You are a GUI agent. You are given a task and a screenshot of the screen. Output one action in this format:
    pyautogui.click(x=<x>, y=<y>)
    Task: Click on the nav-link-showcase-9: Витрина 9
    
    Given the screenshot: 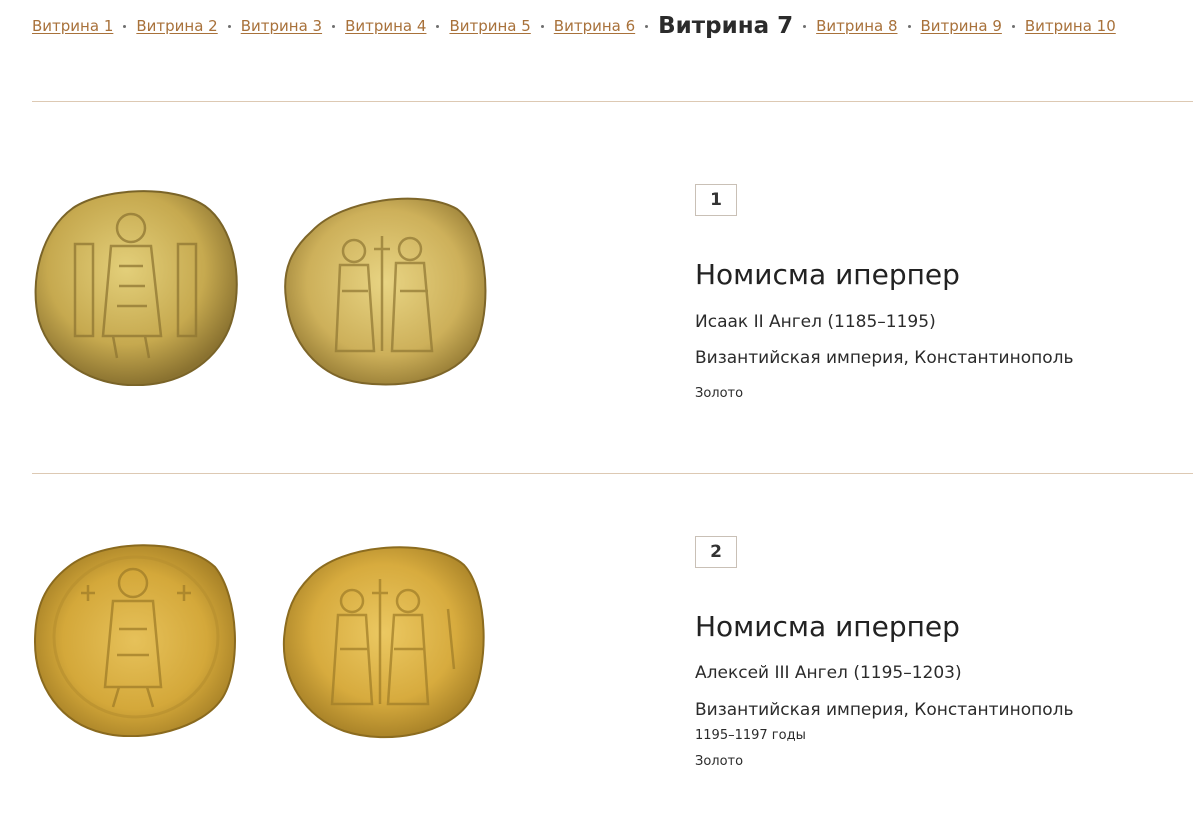 What is the action you would take?
    pyautogui.click(x=961, y=26)
    